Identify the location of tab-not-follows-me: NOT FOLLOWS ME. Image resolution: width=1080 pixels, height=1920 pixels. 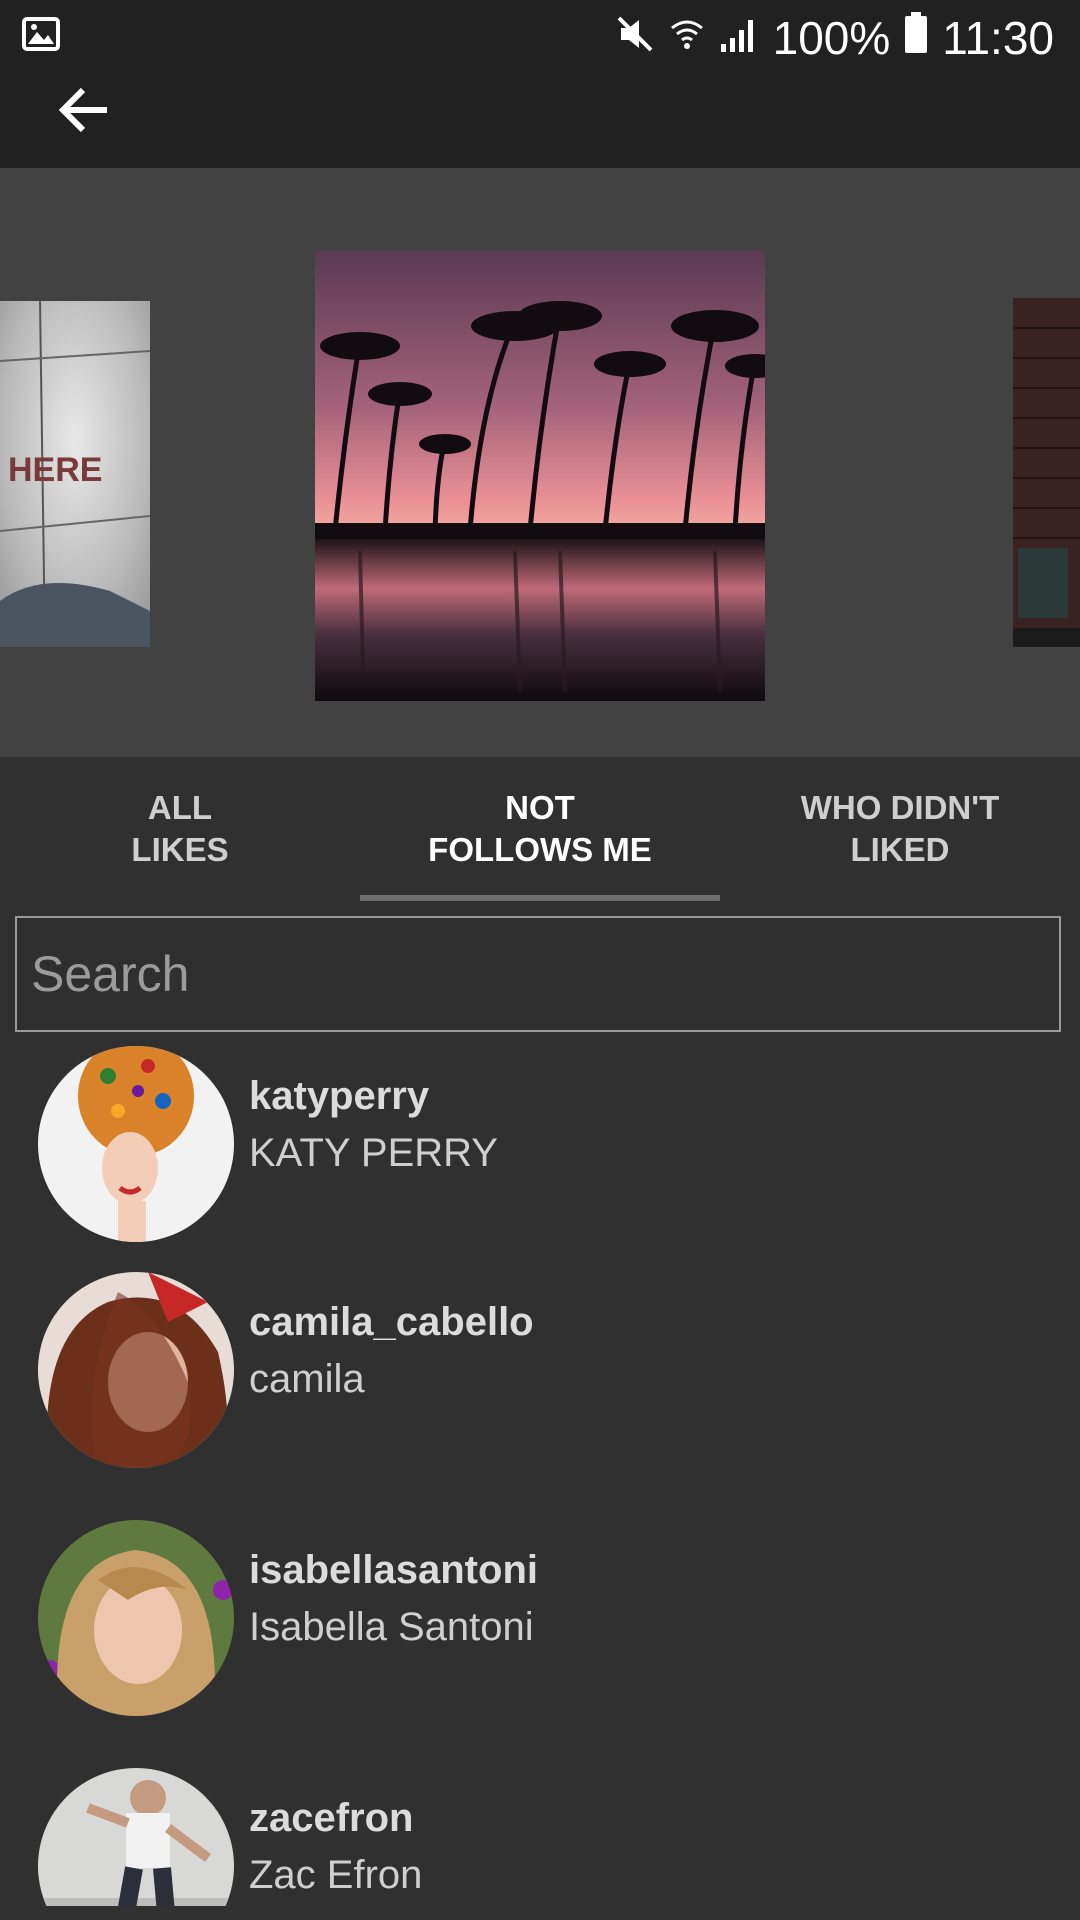
(540, 837).